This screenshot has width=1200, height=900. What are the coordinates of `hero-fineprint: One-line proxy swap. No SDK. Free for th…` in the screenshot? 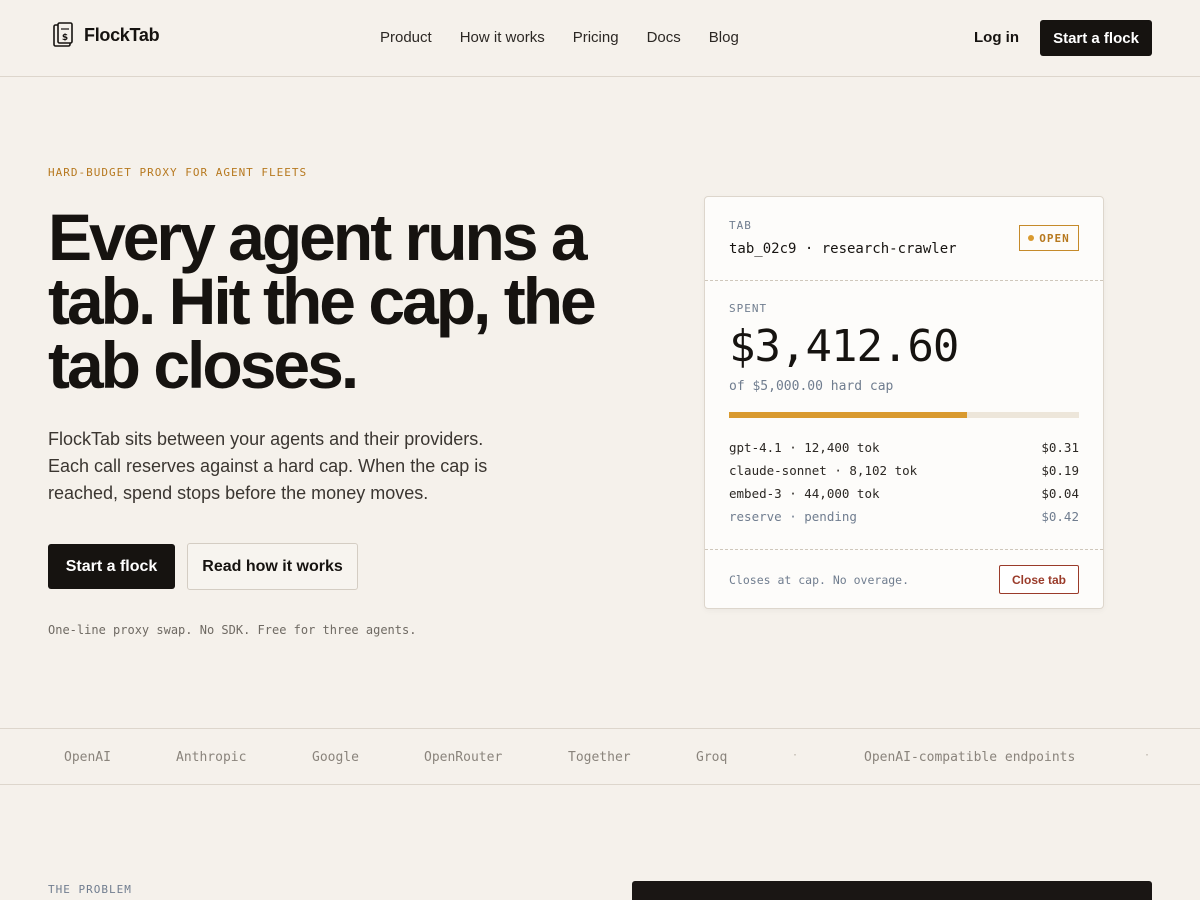 It's located at (232, 630).